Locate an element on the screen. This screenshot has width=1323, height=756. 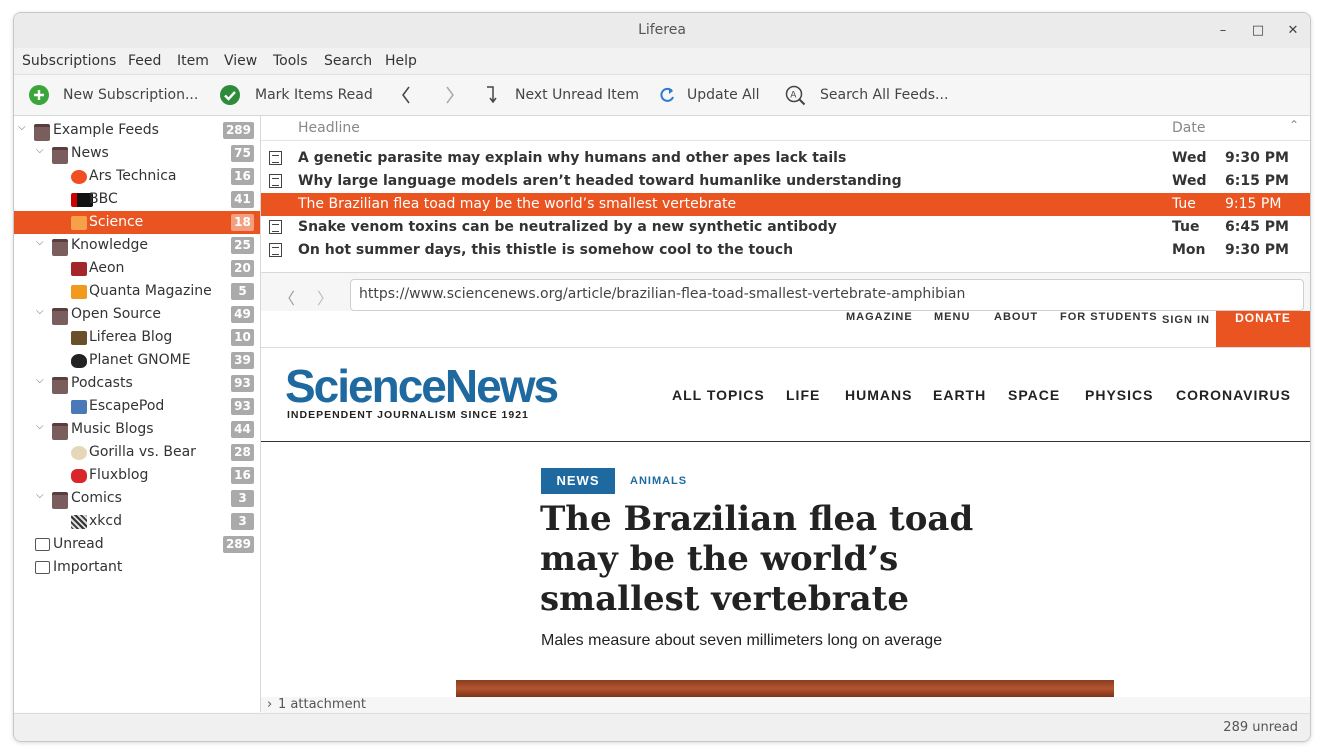
close-button: ✕ is located at coordinates (1293, 31).